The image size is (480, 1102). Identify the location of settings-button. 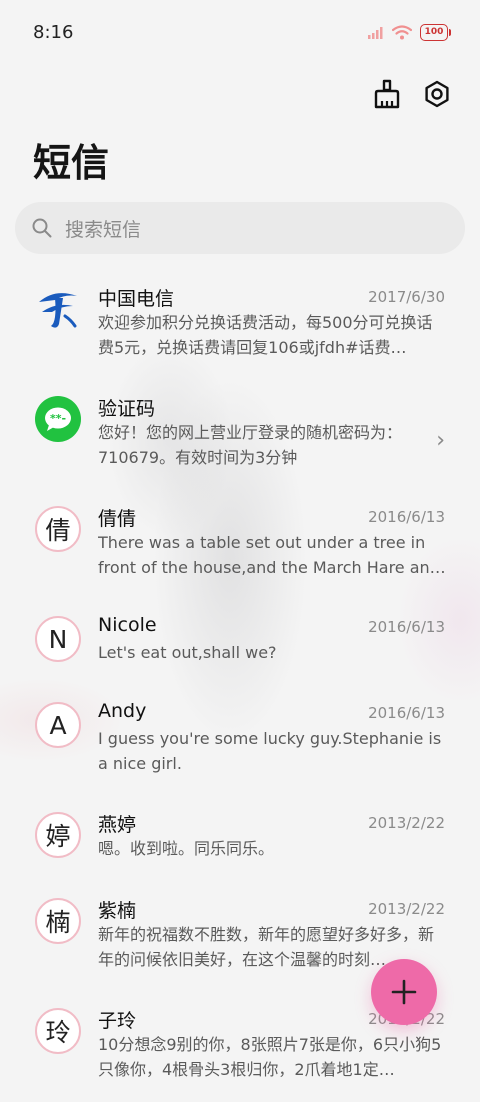
(437, 94).